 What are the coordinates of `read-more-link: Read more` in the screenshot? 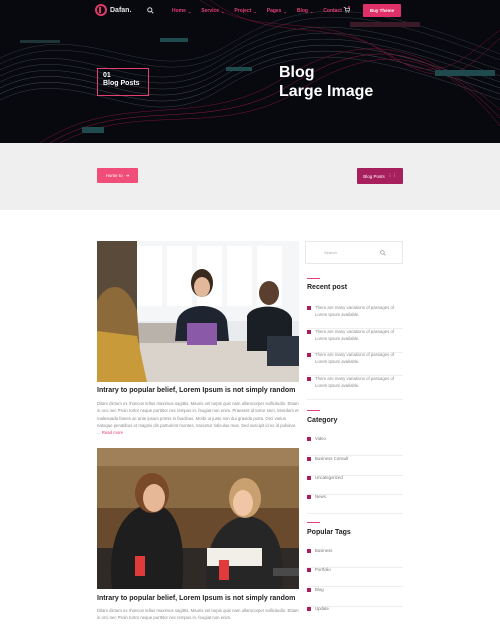 It's located at (112, 432).